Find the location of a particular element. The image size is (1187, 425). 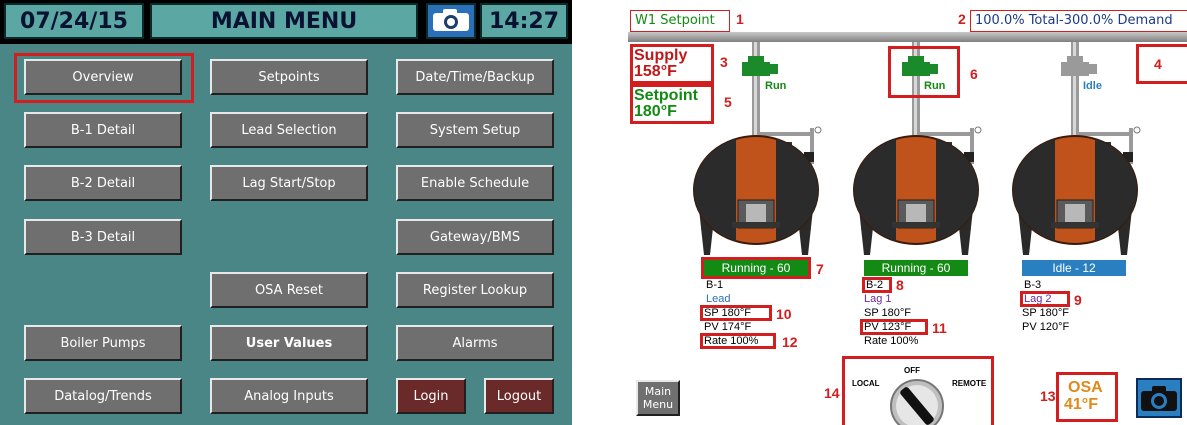

b1-status-box is located at coordinates (756, 268).